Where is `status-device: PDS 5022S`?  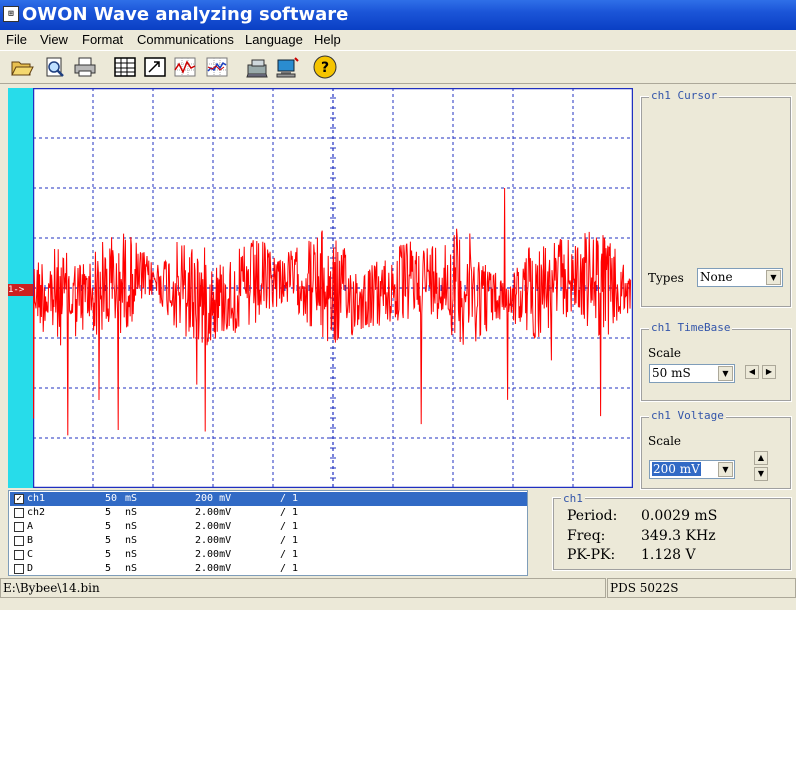
status-device: PDS 5022S is located at coordinates (701, 588).